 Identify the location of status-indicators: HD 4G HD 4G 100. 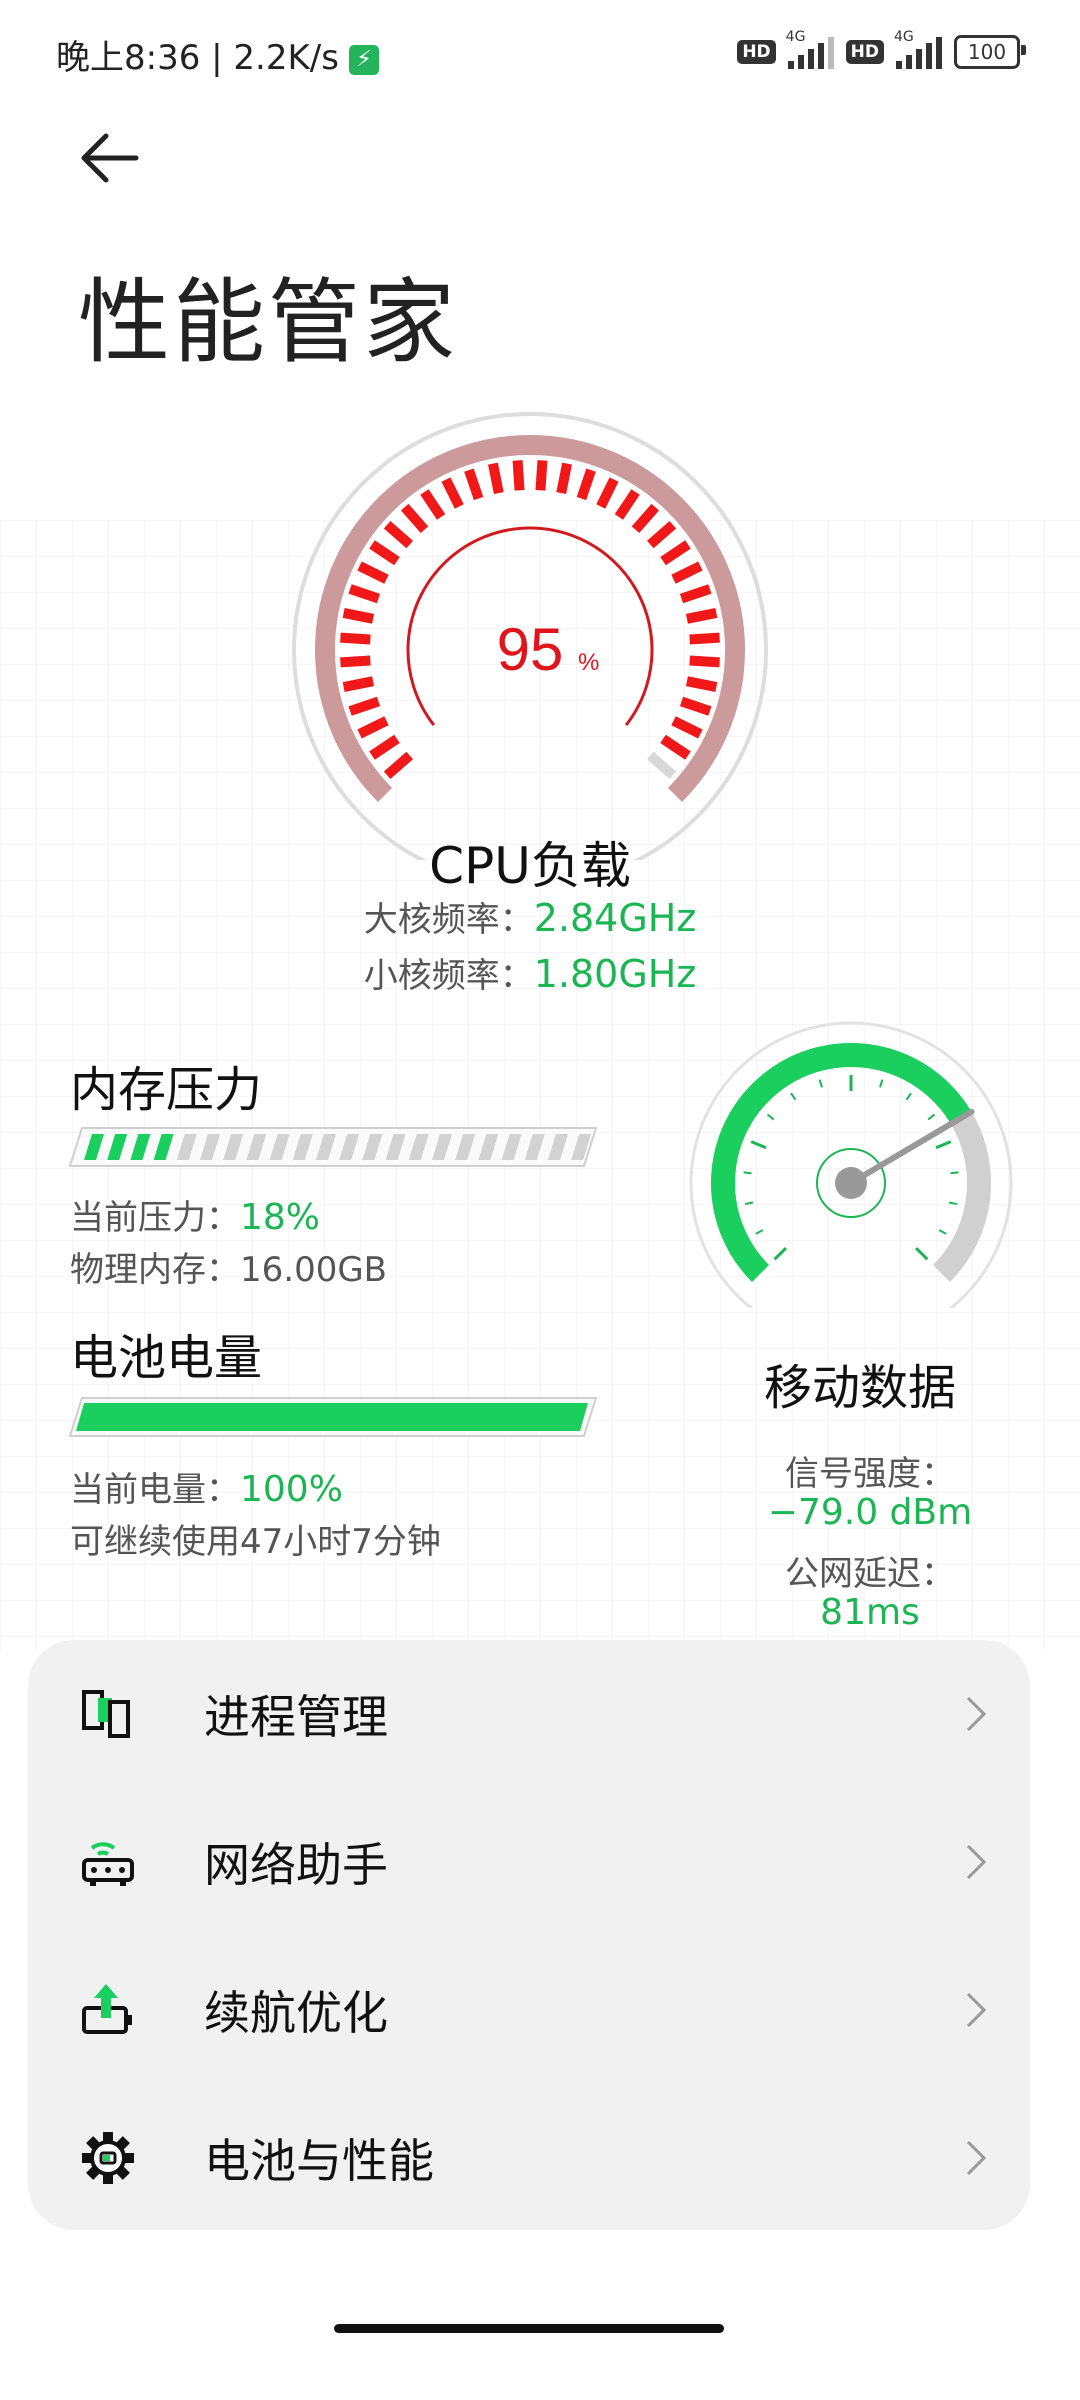
(881, 51).